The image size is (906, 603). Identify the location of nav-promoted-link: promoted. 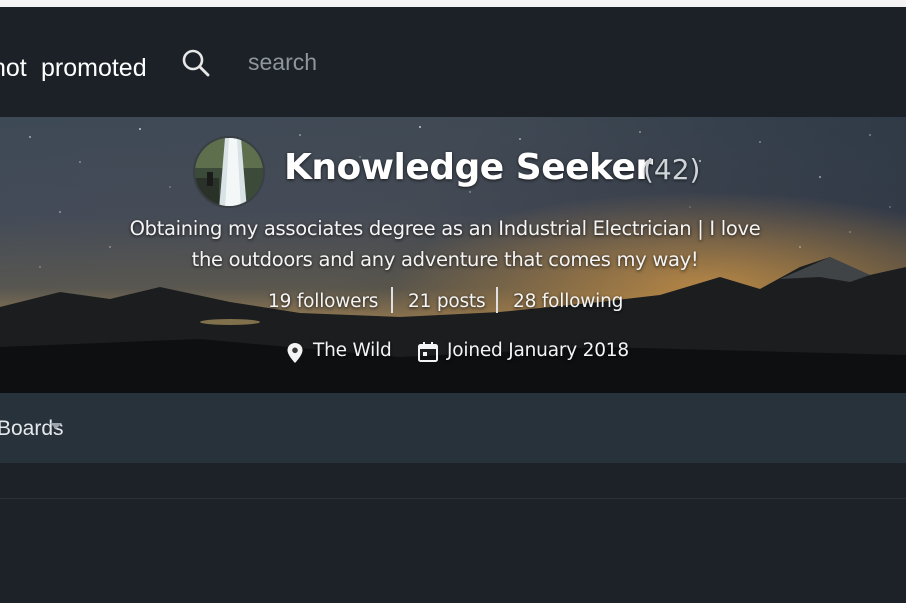
(94, 68).